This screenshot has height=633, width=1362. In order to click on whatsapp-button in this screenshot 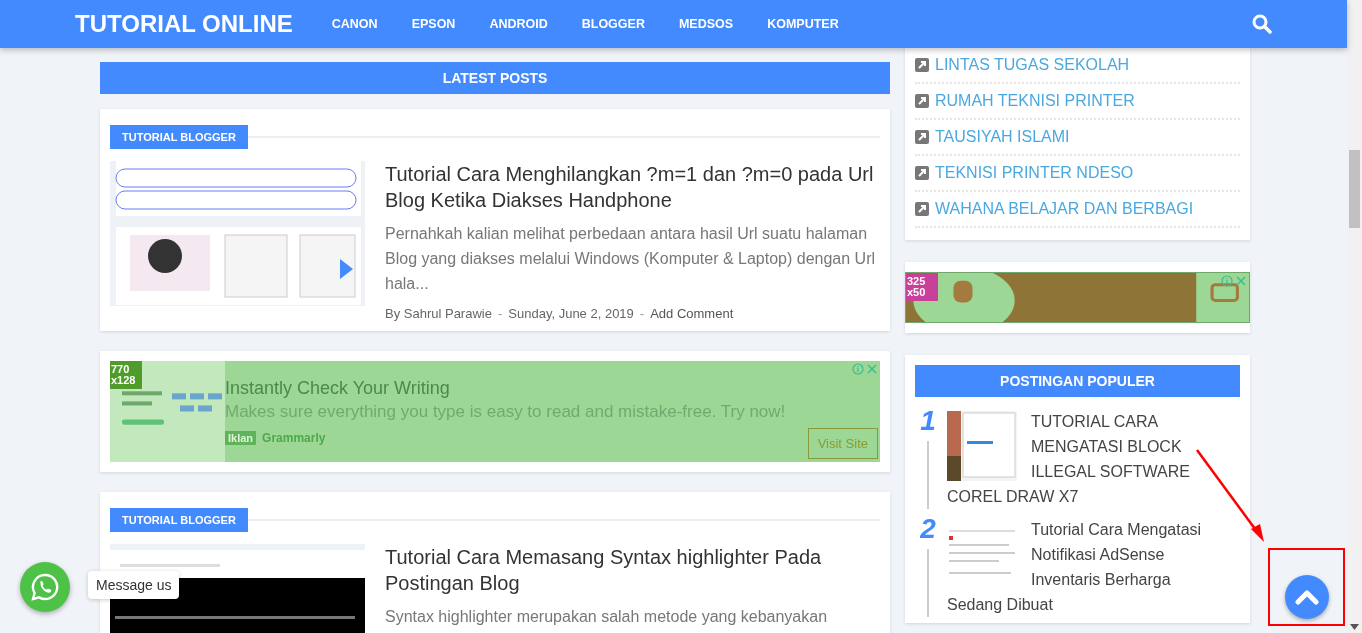, I will do `click(45, 587)`.